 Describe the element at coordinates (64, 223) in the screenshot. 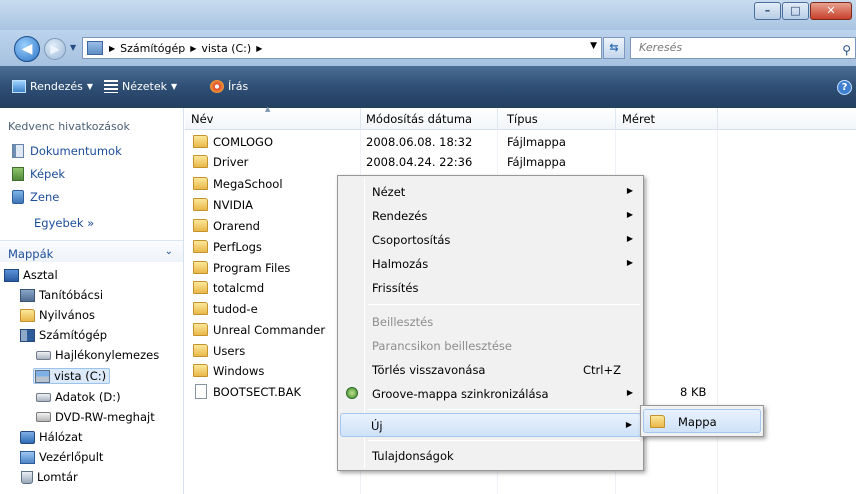

I see `more-favorites-link: Egyebek »` at that location.